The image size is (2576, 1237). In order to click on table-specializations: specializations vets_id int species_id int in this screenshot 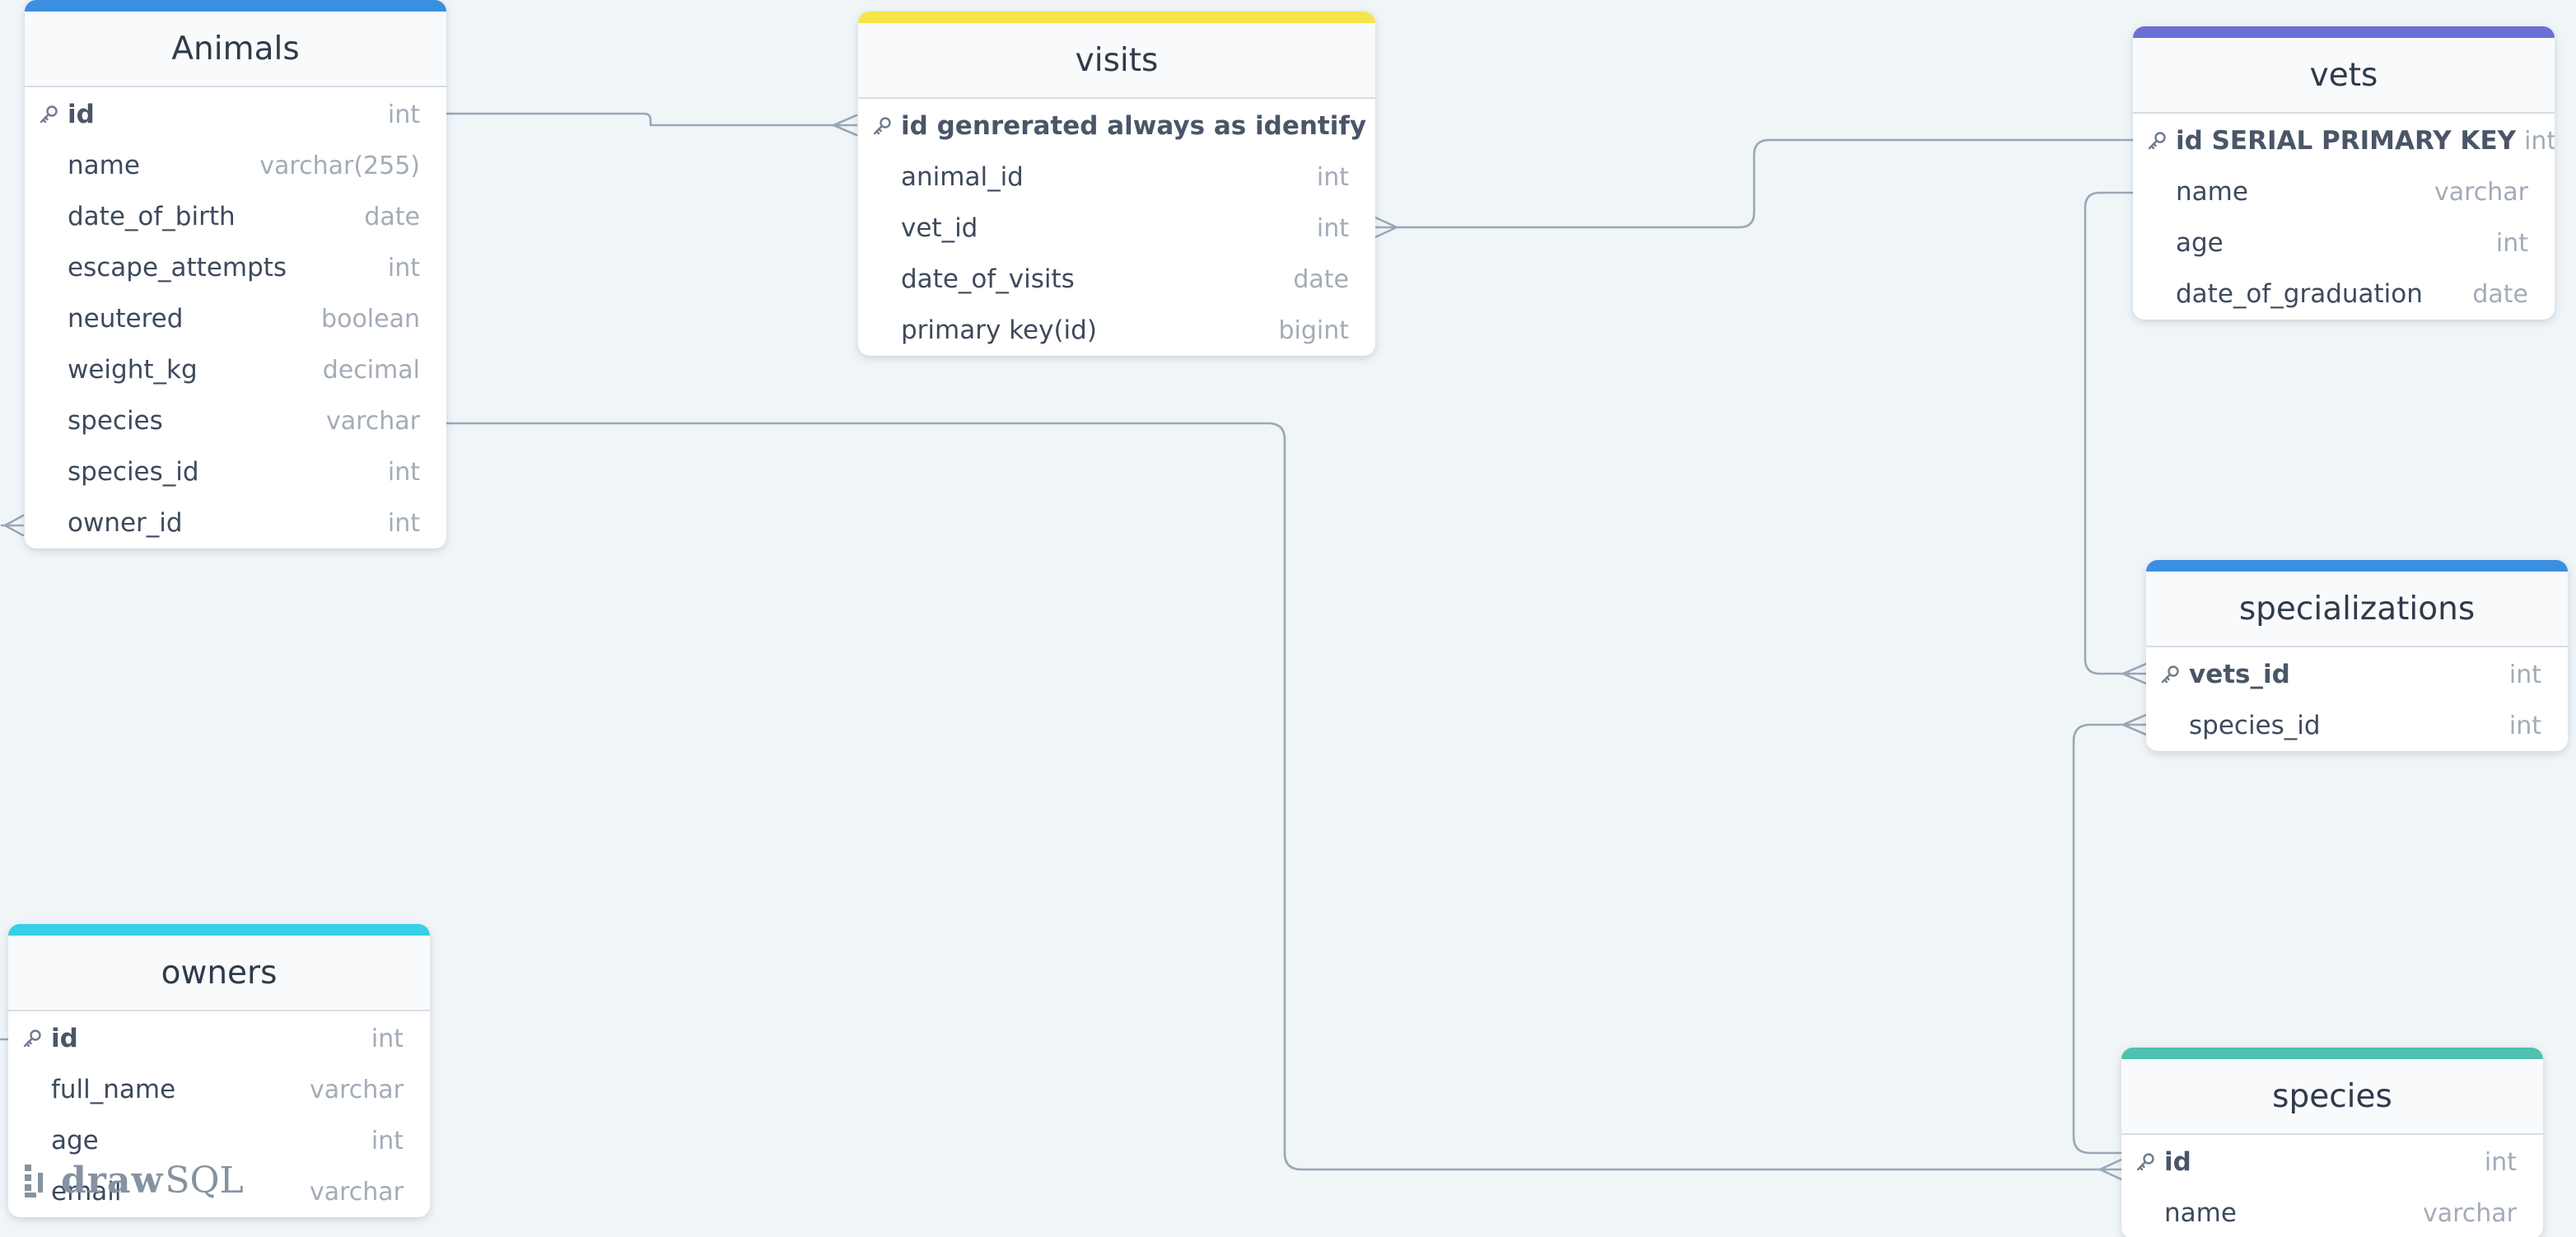, I will do `click(2357, 655)`.